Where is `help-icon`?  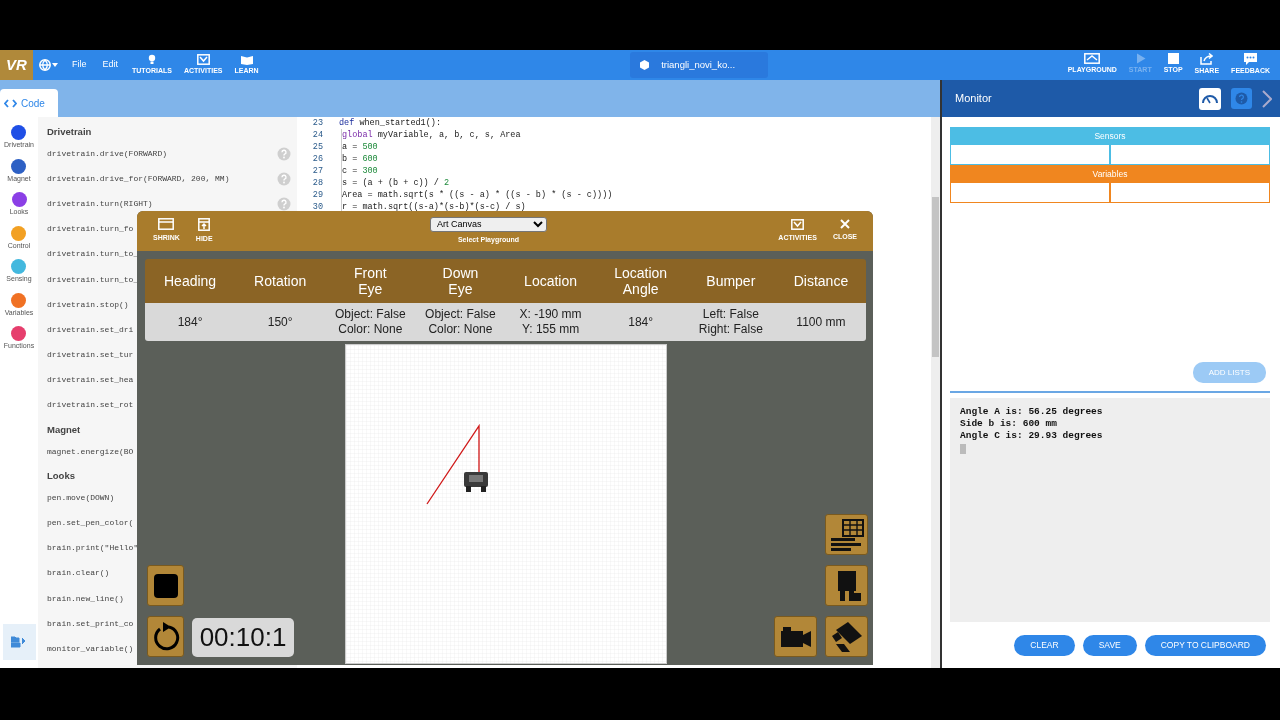
help-icon is located at coordinates (1241, 98).